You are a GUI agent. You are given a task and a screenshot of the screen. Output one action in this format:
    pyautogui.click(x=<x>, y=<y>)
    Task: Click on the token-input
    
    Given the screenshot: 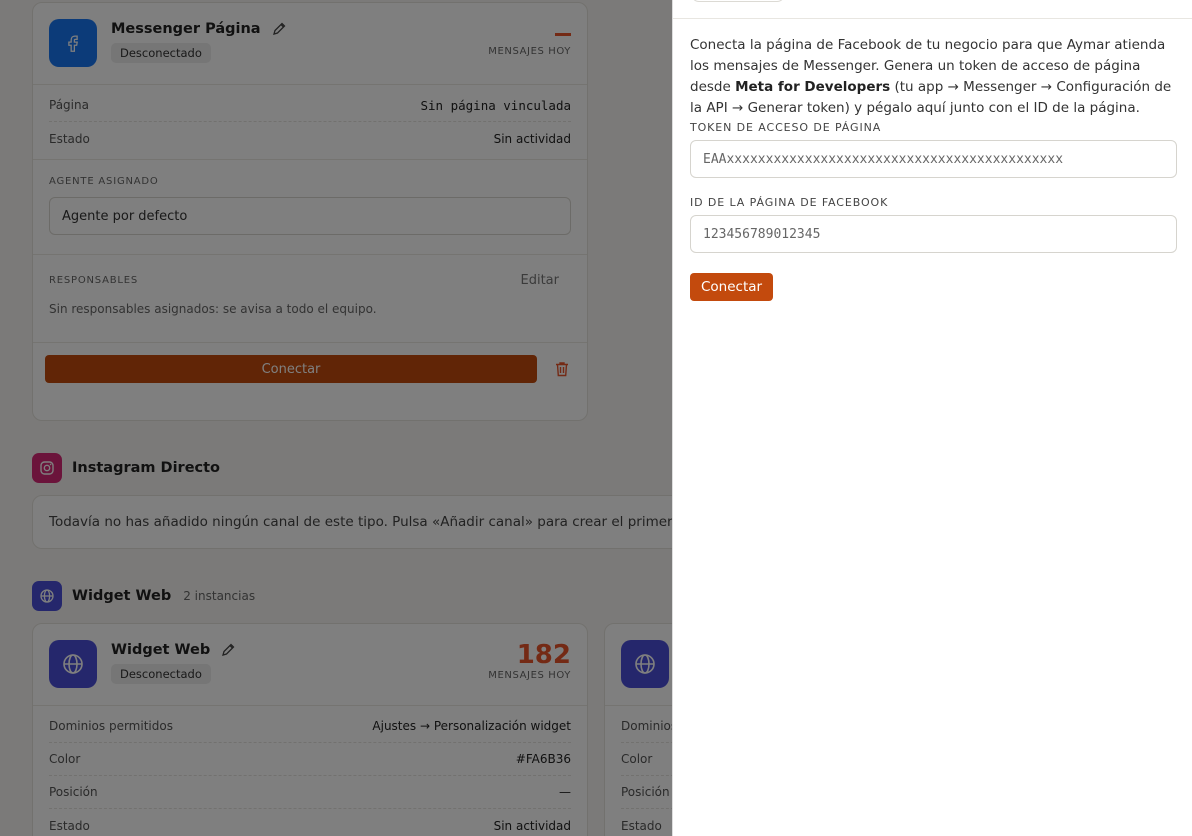 What is the action you would take?
    pyautogui.click(x=933, y=159)
    